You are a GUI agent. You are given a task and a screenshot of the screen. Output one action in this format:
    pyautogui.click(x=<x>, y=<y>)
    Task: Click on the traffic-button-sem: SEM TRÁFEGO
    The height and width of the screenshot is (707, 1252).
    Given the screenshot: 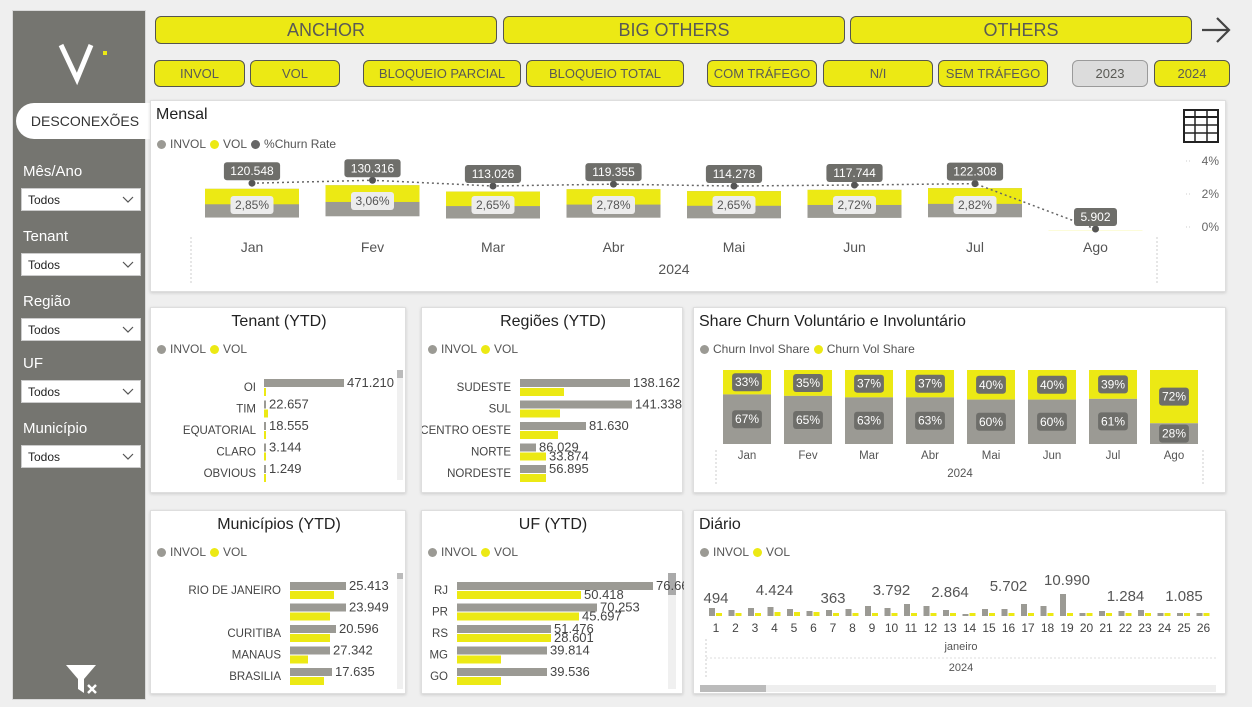 What is the action you would take?
    pyautogui.click(x=993, y=73)
    